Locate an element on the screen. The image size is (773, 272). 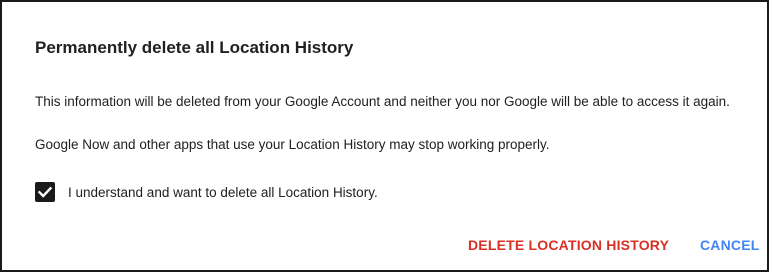
cancel-button: CANCEL is located at coordinates (730, 245).